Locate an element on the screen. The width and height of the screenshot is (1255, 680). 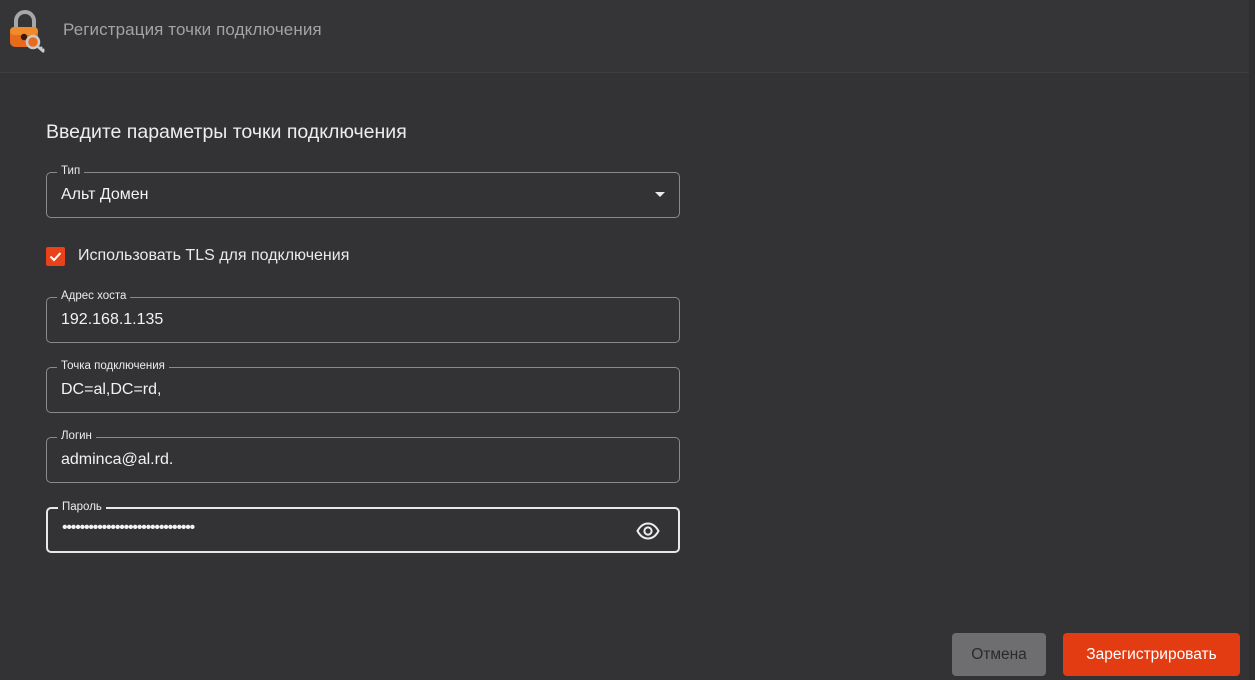
type-value: Альт Домен is located at coordinates (105, 194).